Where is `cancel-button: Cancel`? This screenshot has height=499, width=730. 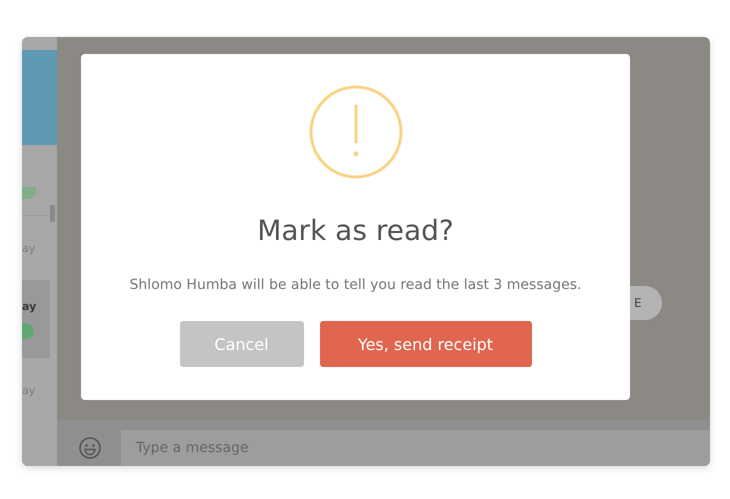
cancel-button: Cancel is located at coordinates (242, 344).